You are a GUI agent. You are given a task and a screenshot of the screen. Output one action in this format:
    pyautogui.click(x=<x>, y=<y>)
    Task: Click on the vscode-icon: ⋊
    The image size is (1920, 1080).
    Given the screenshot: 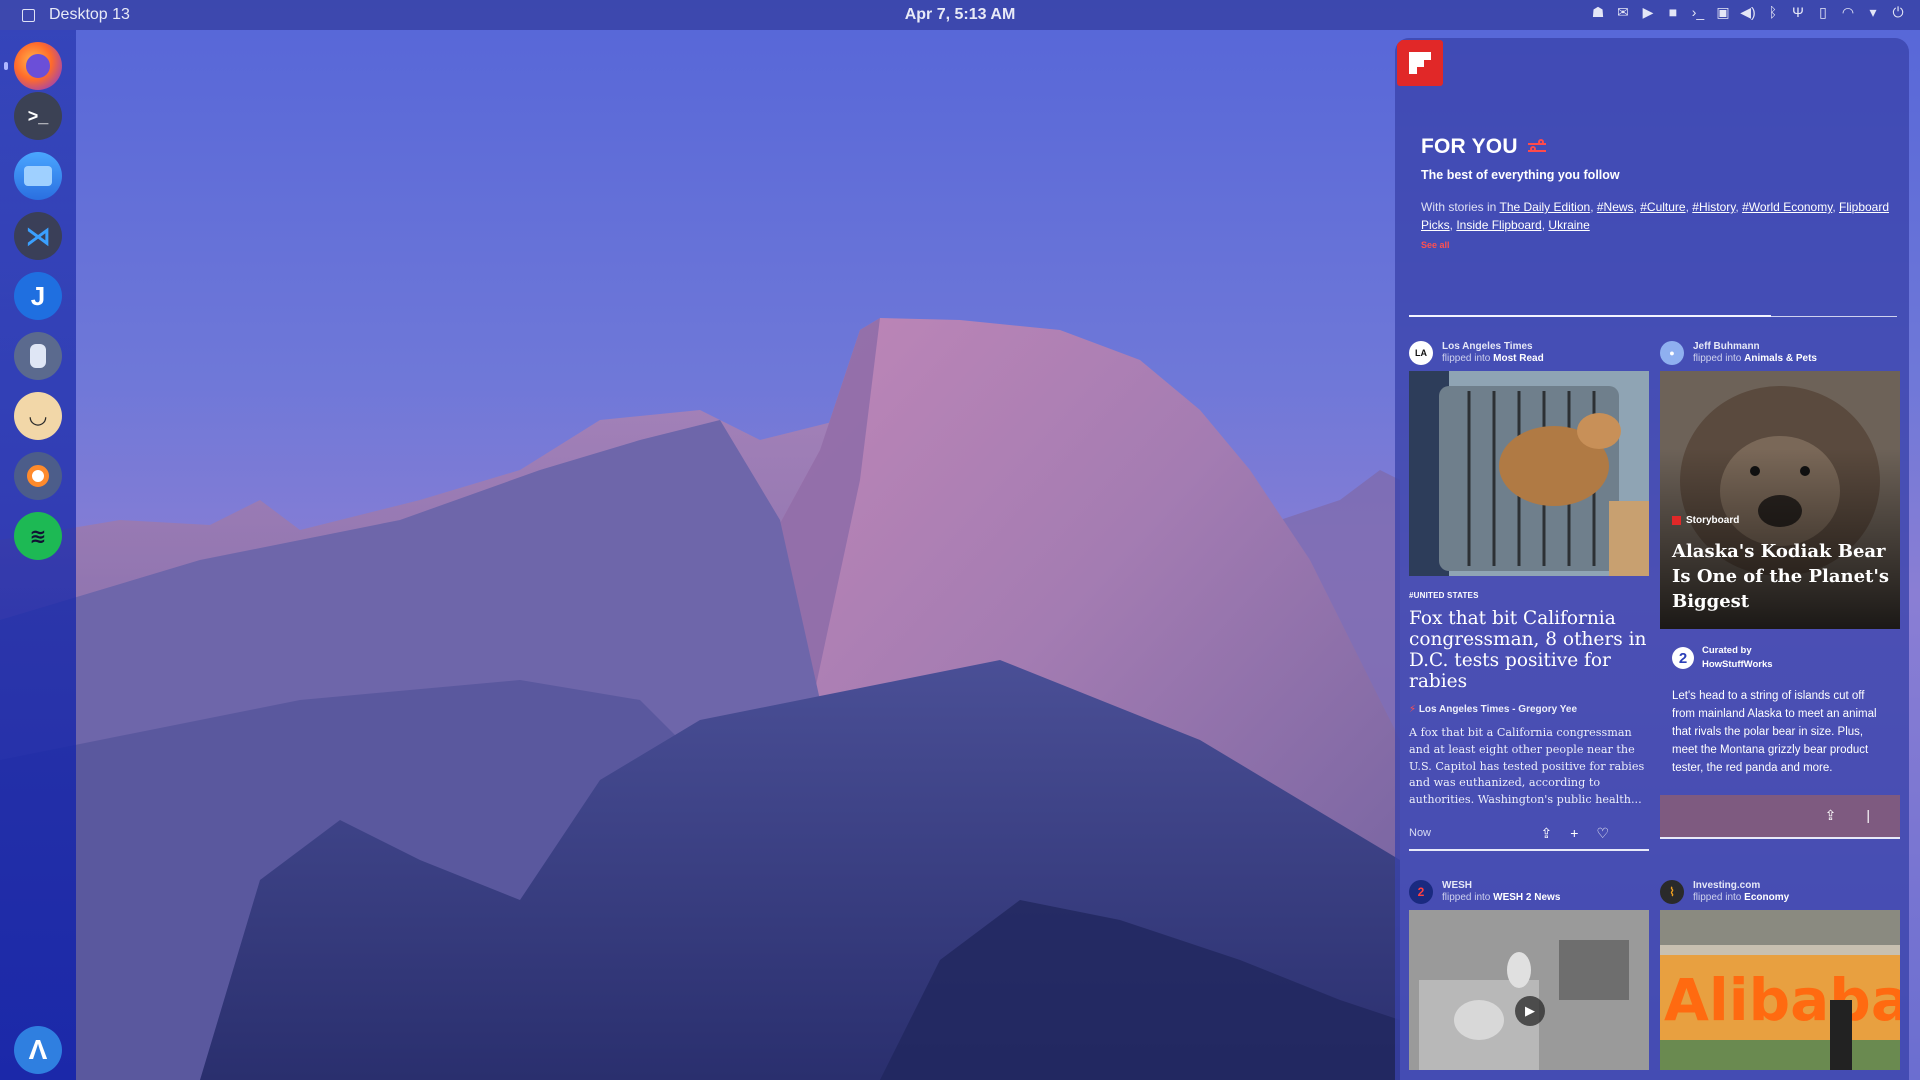 What is the action you would take?
    pyautogui.click(x=38, y=236)
    